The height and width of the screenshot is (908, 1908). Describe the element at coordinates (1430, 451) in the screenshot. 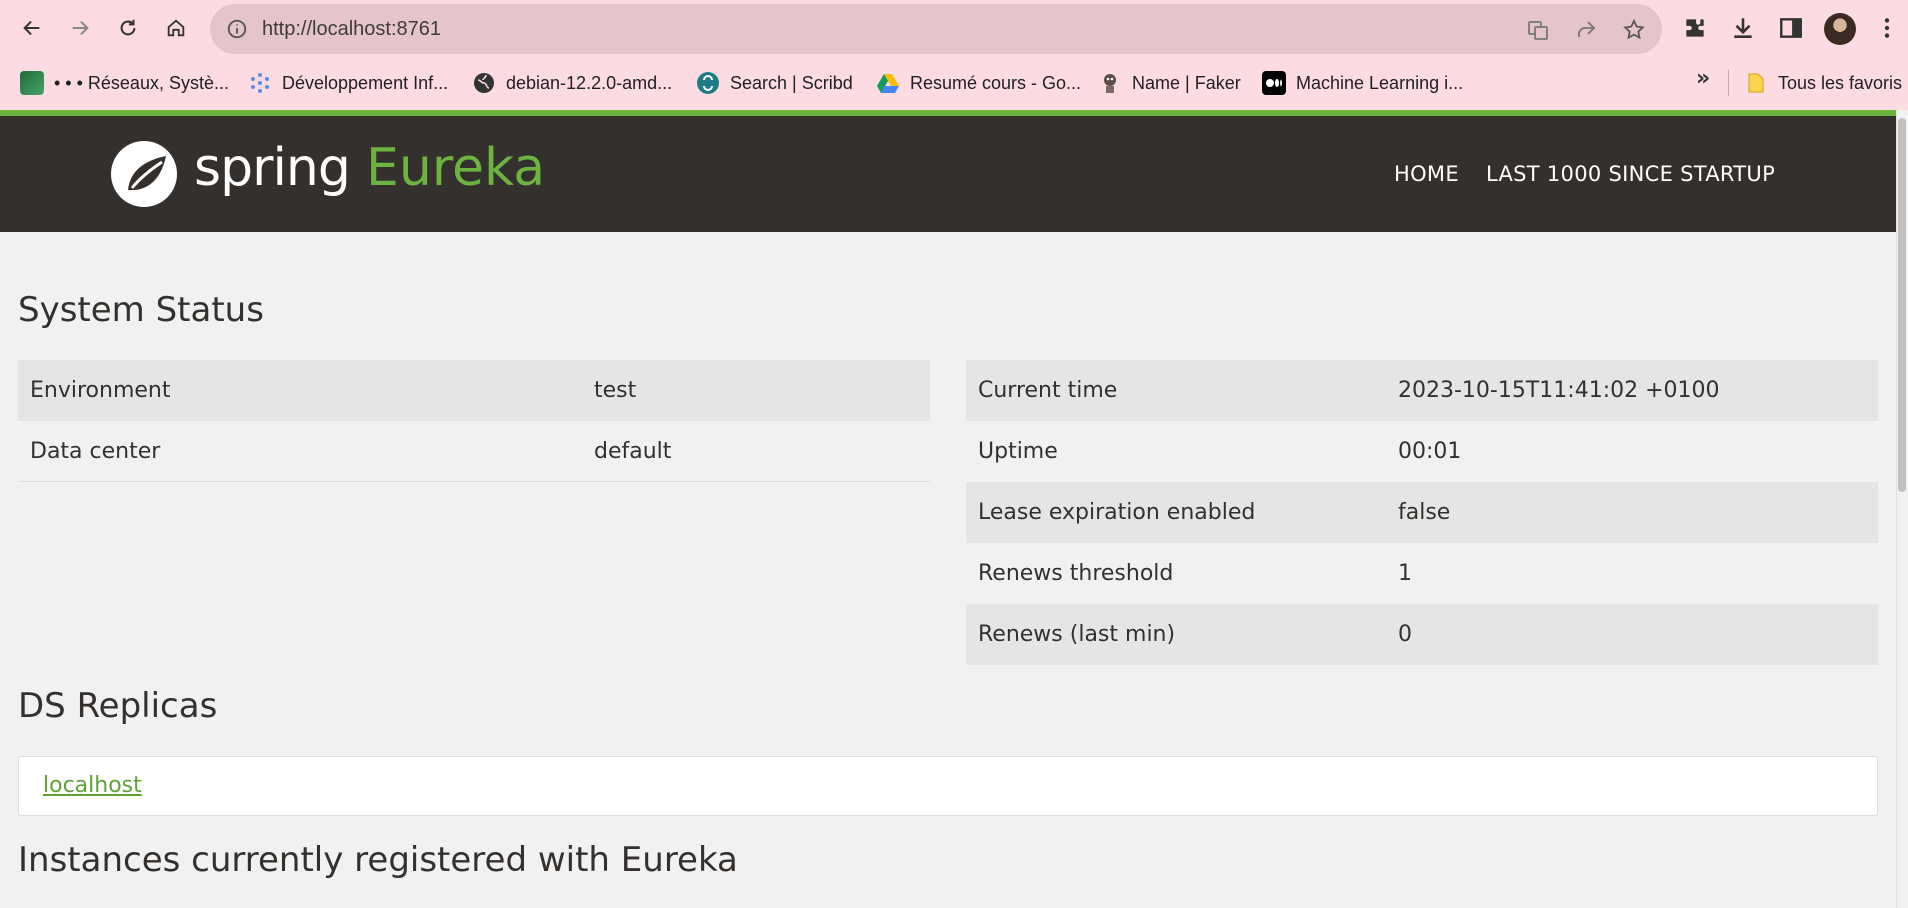

I see `status-value: 00:01` at that location.